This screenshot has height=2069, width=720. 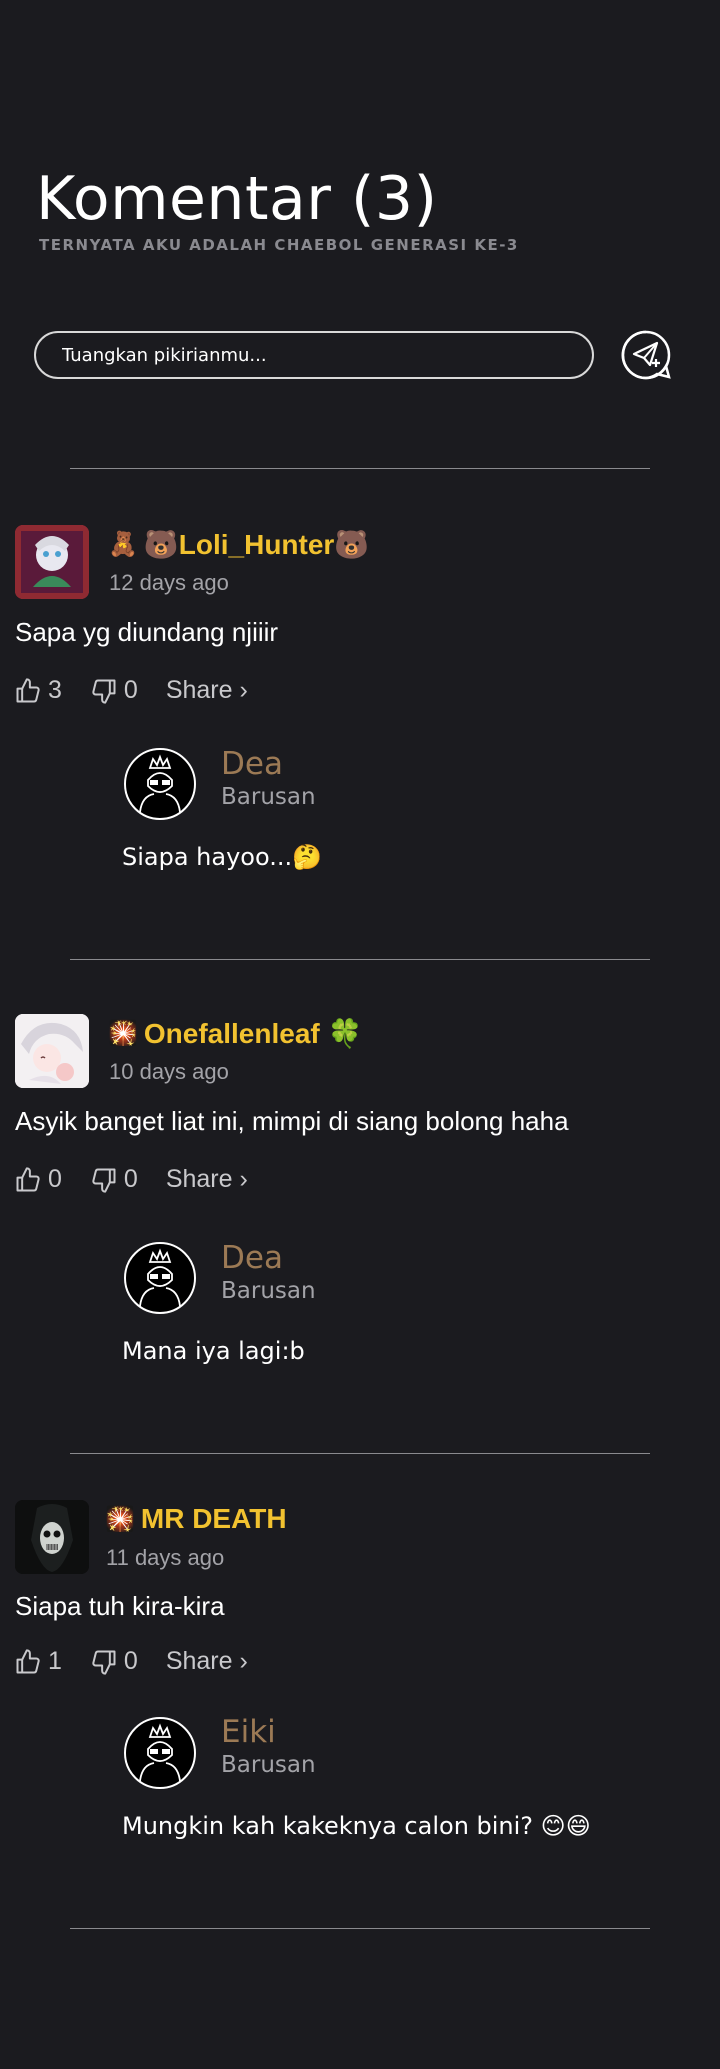 I want to click on username-label: MR DEATH, so click(x=213, y=1518).